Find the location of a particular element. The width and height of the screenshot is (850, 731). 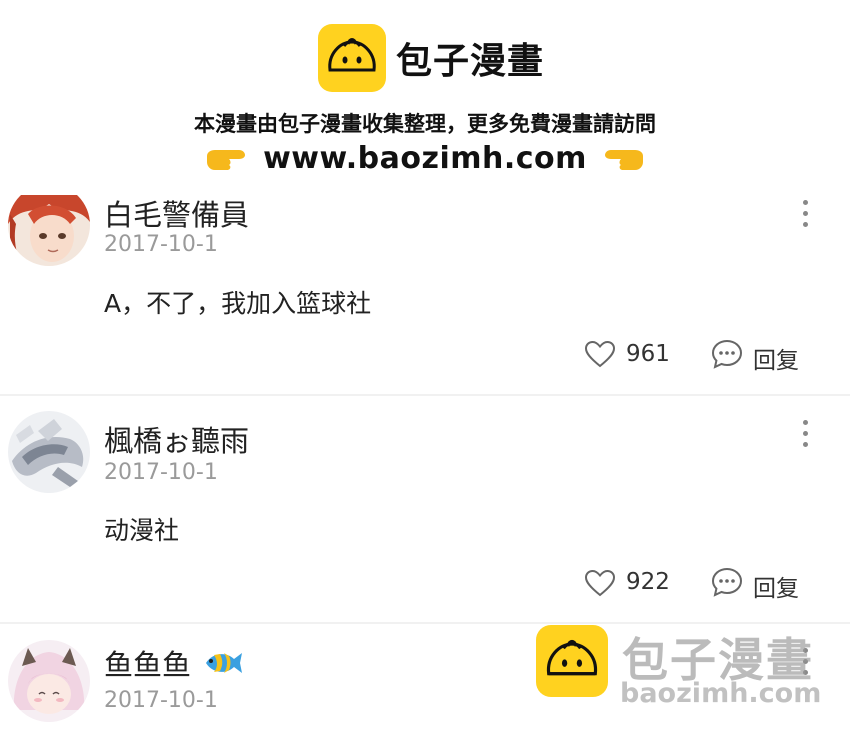

comment-username: 白毛警備員 is located at coordinates (176, 213).